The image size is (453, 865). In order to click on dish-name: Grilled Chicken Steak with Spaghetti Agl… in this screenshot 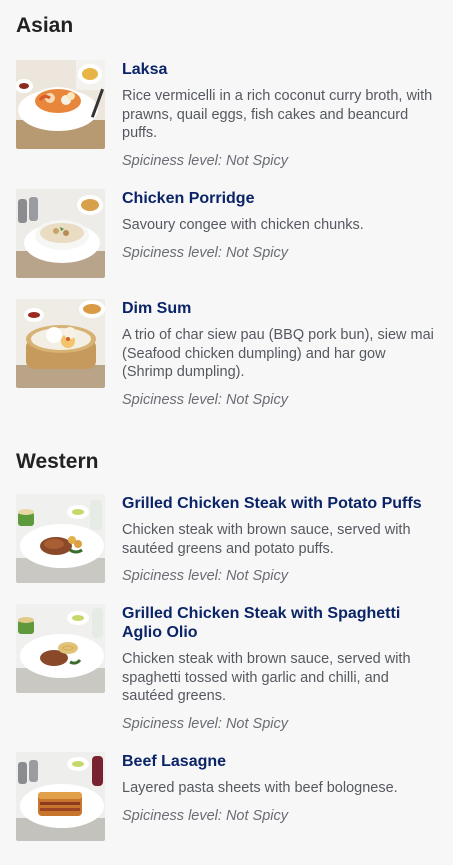, I will do `click(261, 623)`.